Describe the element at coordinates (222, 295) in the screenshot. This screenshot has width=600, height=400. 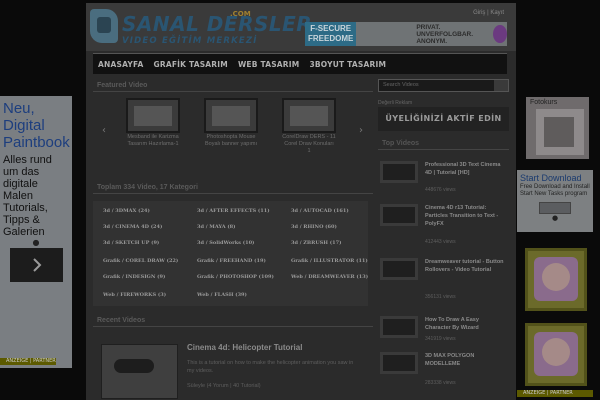
I see `category-link: Web / FLASH (39)` at that location.